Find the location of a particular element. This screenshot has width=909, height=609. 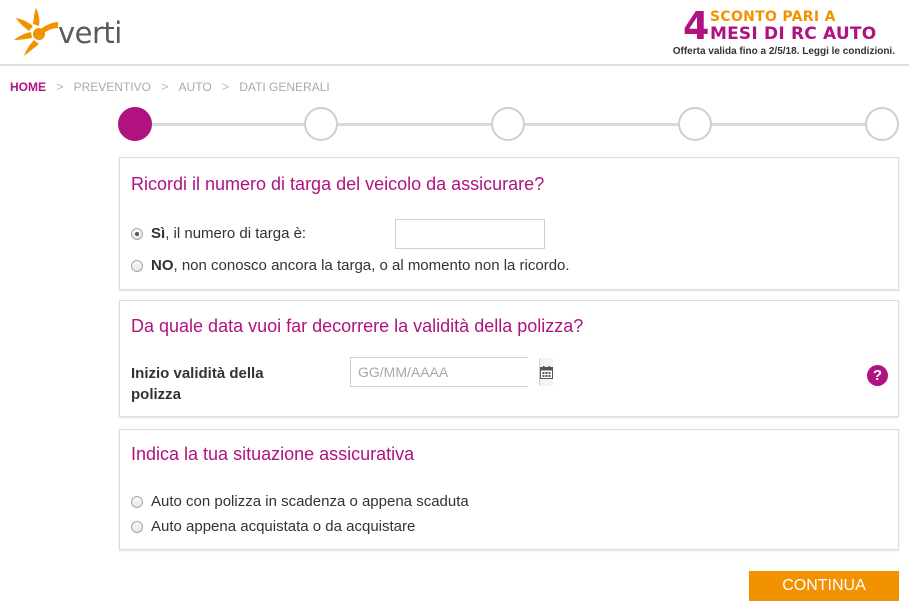

breadcrumb: HOME > PREVENTIVO > AUTO > DATI GENERALI is located at coordinates (170, 86).